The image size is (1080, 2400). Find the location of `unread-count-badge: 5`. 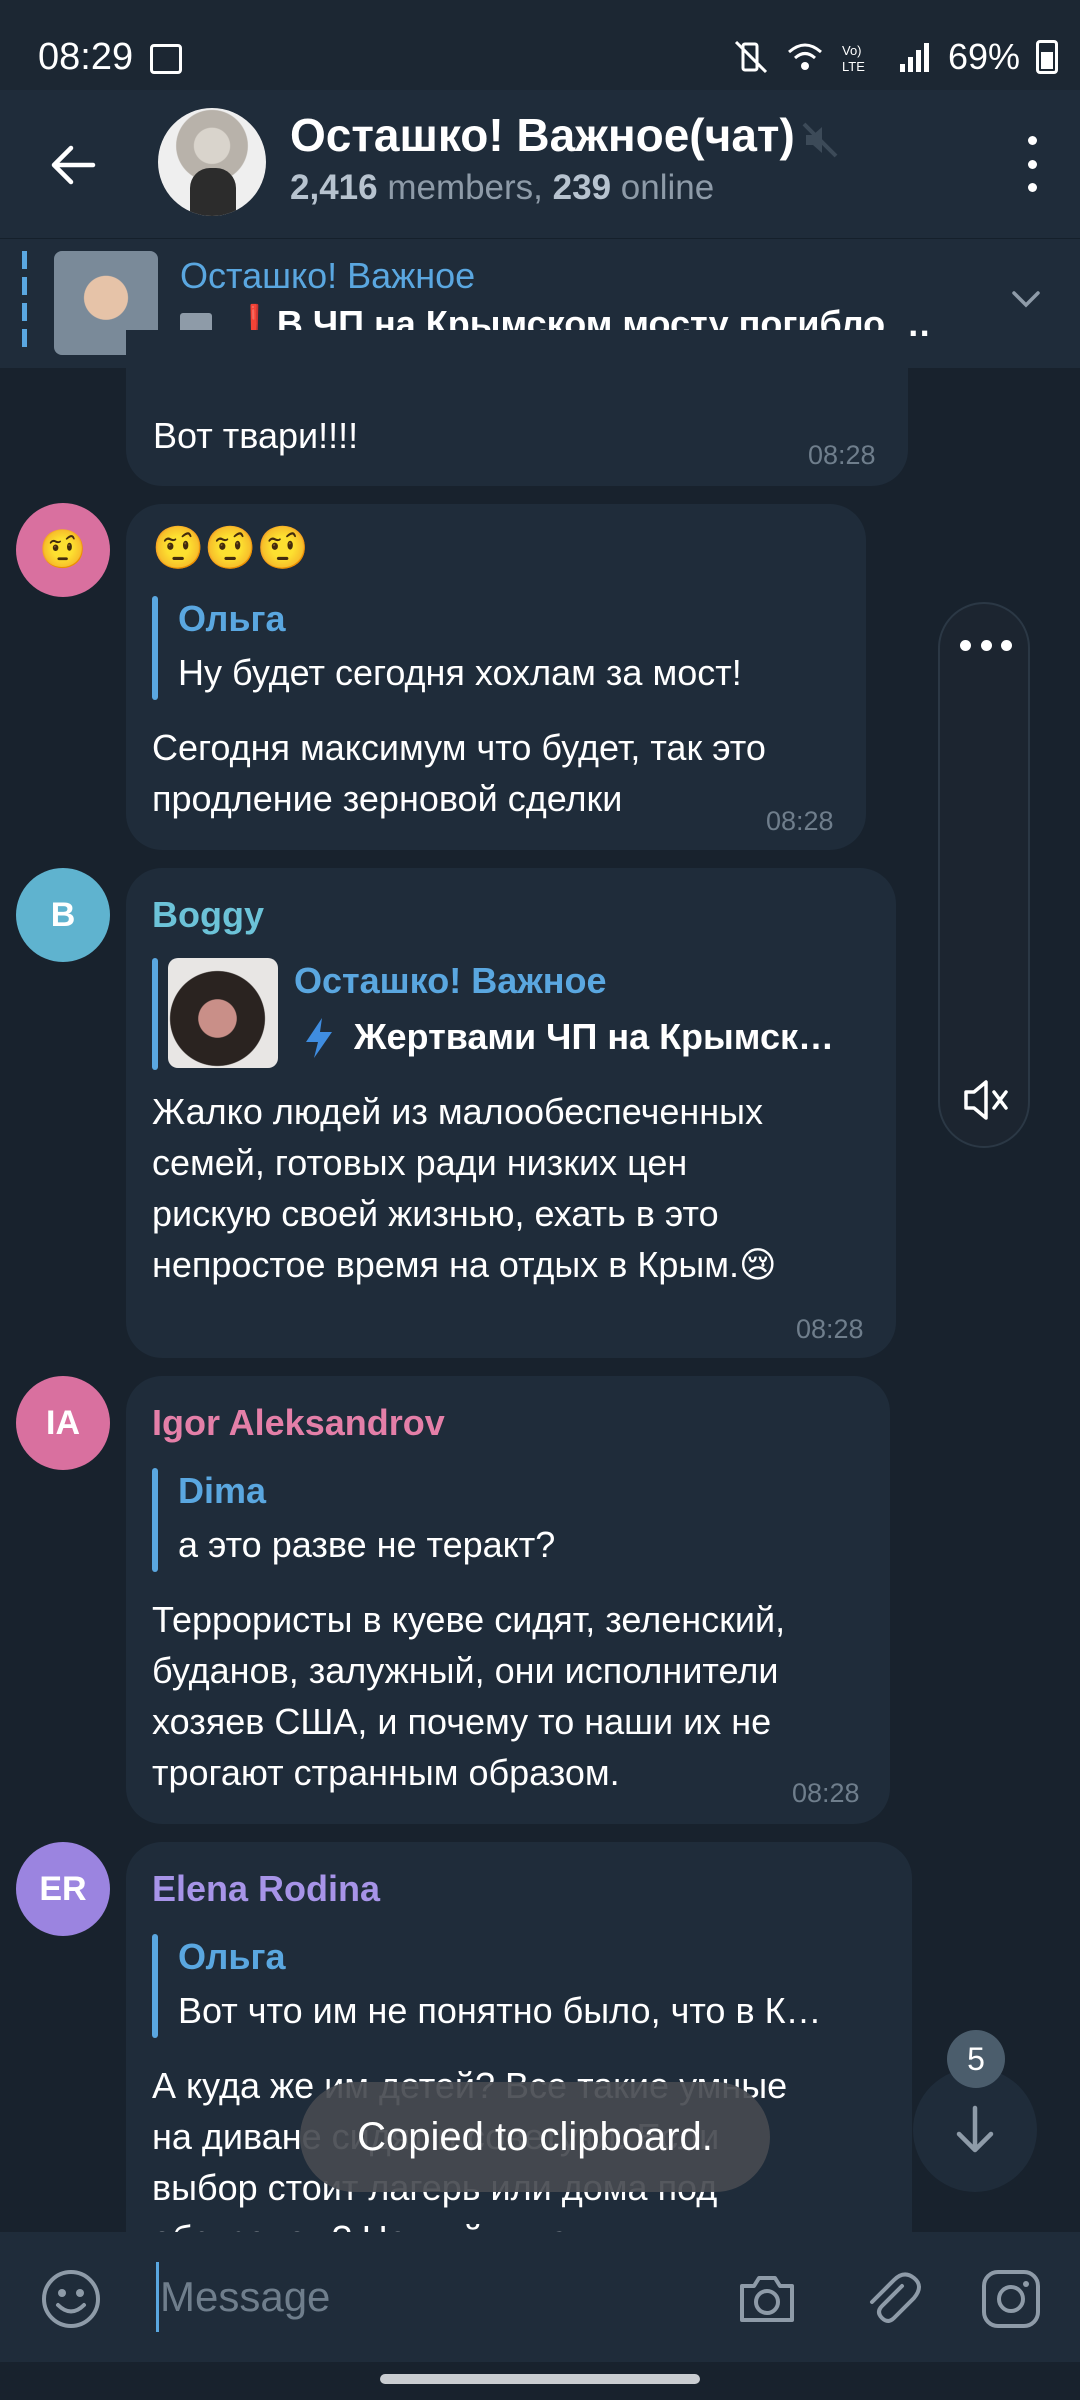

unread-count-badge: 5 is located at coordinates (976, 2059).